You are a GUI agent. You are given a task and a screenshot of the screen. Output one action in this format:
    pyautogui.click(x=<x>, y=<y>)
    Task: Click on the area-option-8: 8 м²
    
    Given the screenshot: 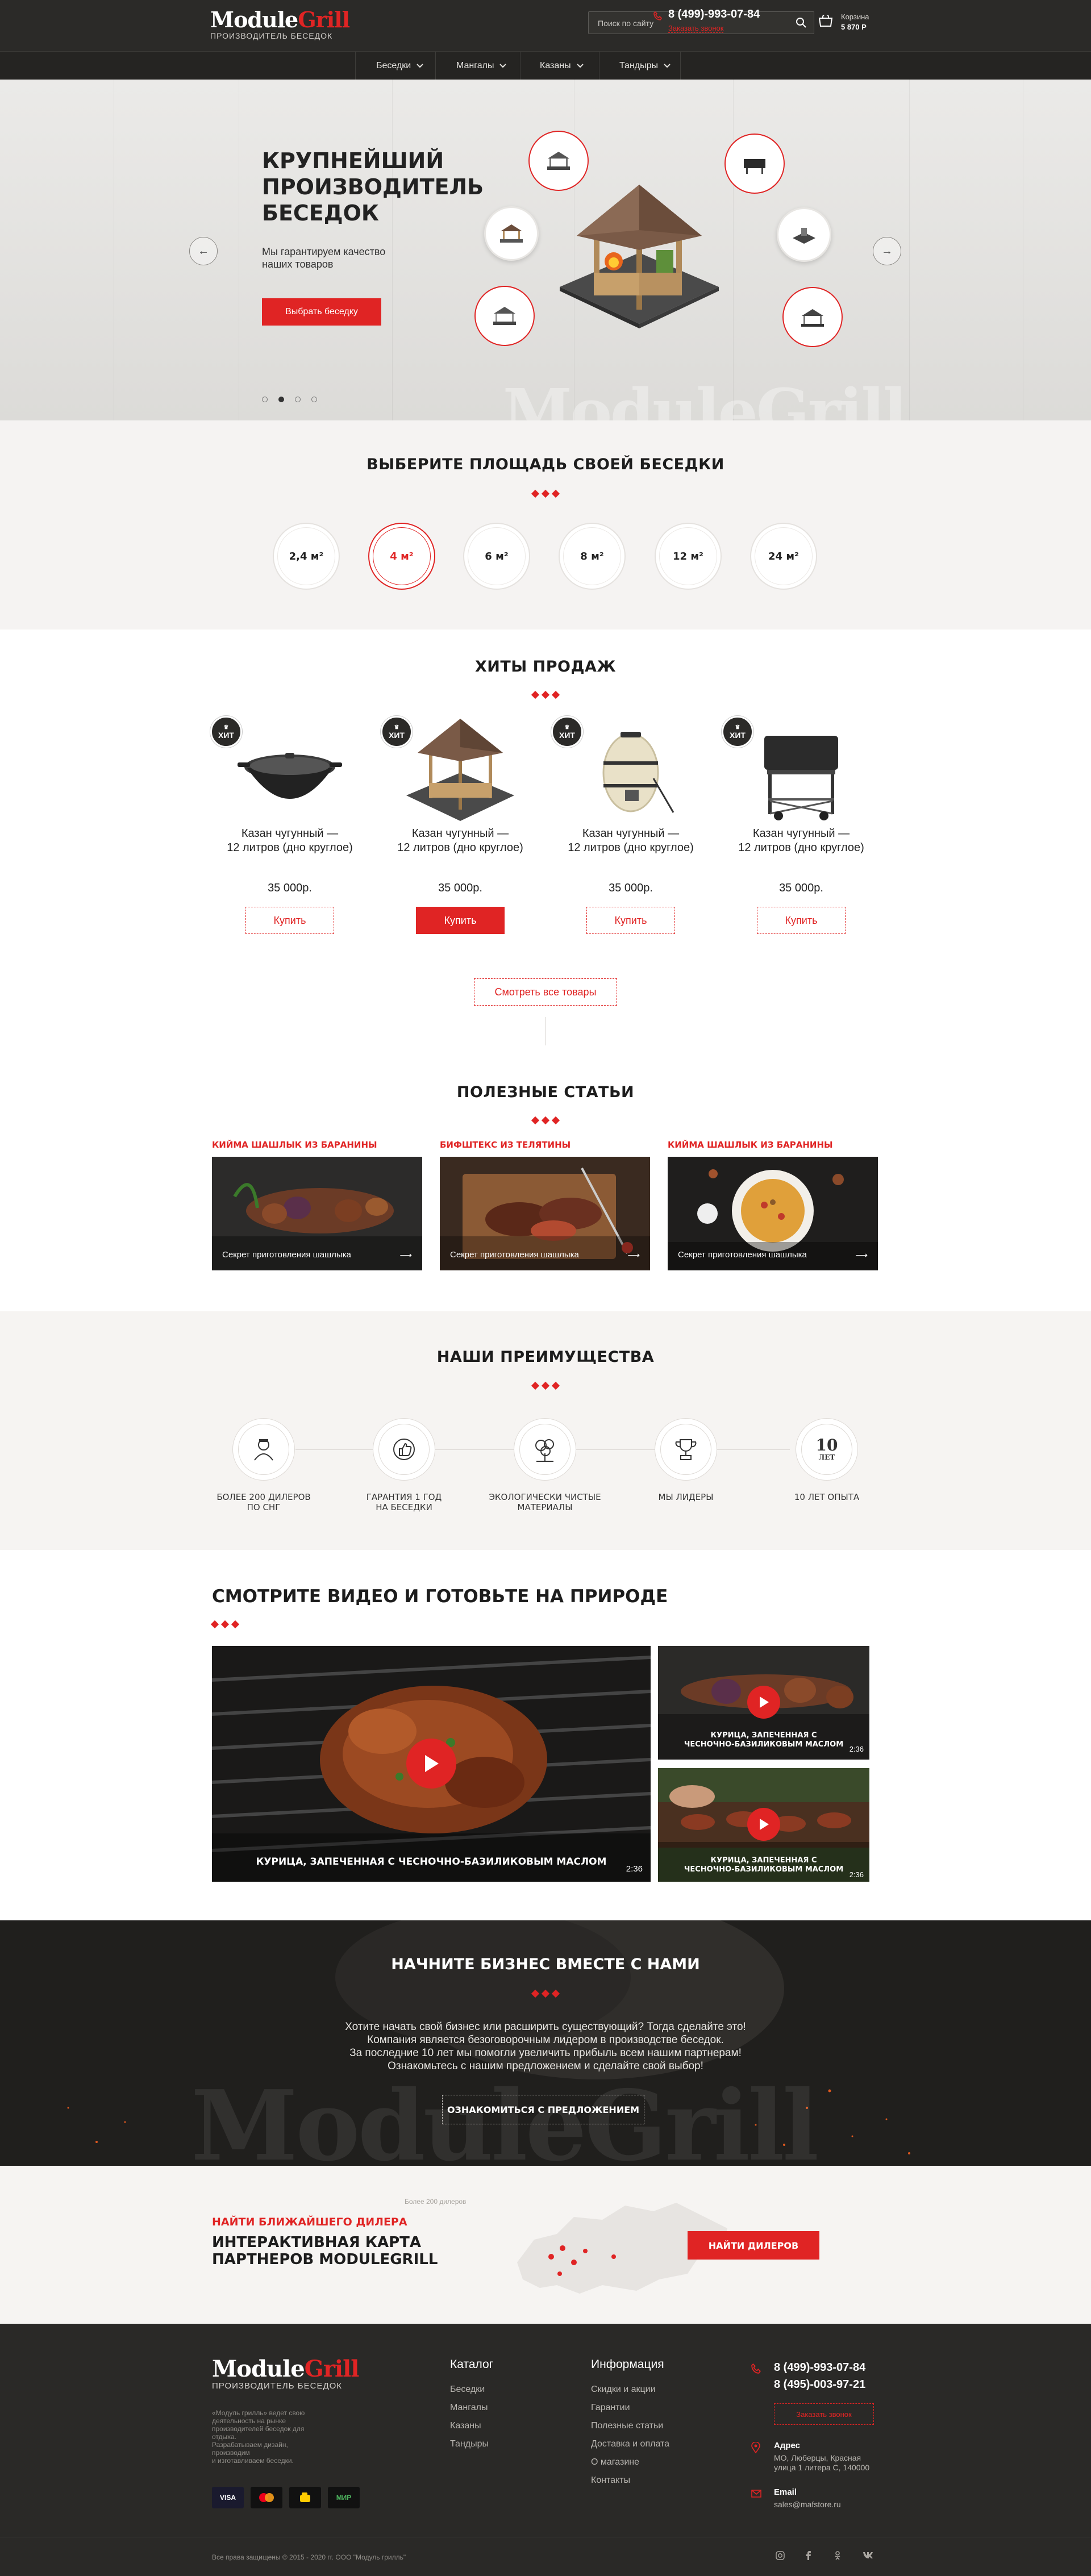 What is the action you would take?
    pyautogui.click(x=592, y=556)
    